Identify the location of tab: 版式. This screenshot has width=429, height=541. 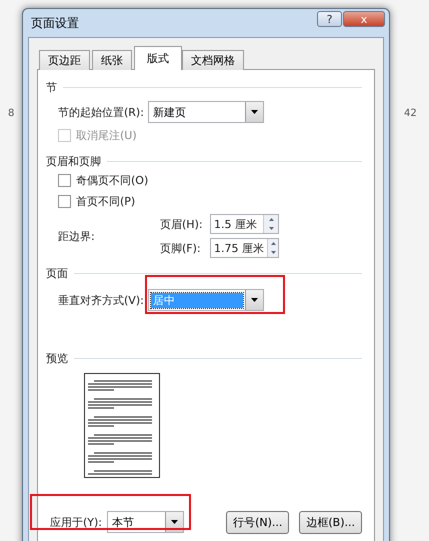
(158, 58).